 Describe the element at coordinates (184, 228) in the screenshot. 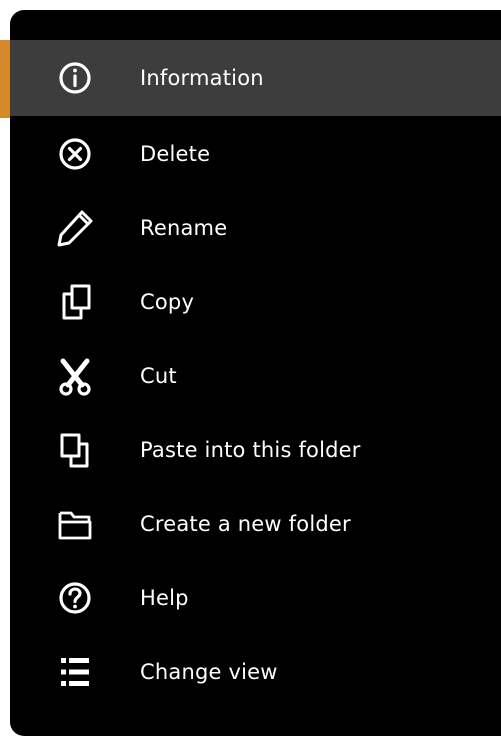

I see `menu-item-label: Rename` at that location.